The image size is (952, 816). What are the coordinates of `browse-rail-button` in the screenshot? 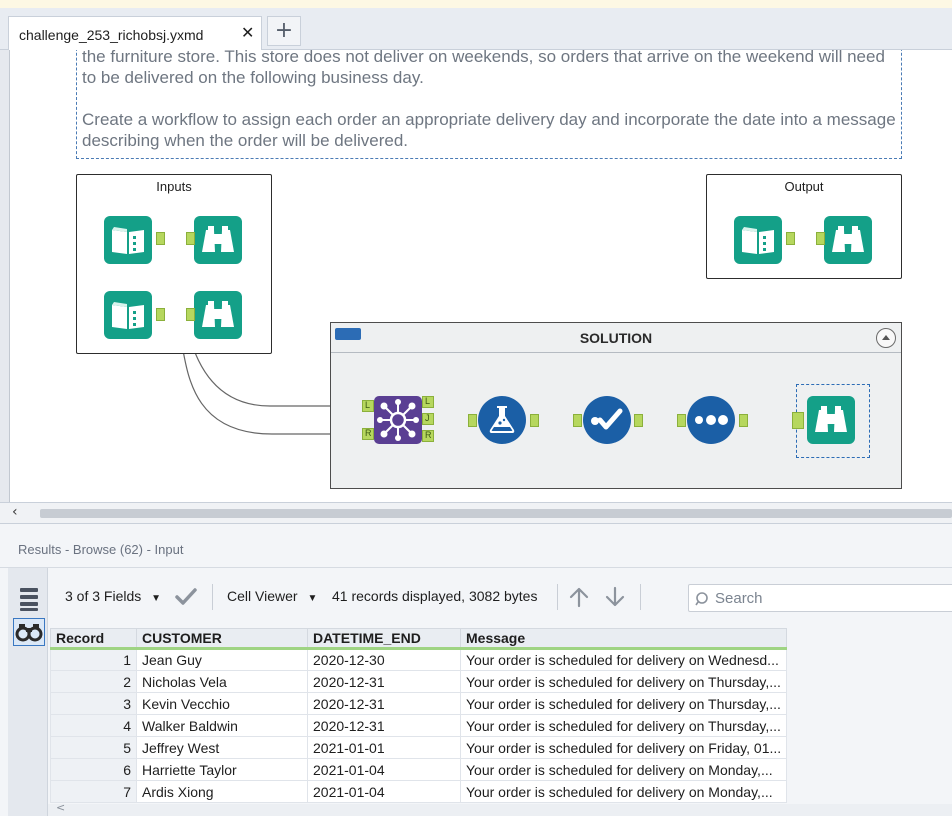 It's located at (29, 632).